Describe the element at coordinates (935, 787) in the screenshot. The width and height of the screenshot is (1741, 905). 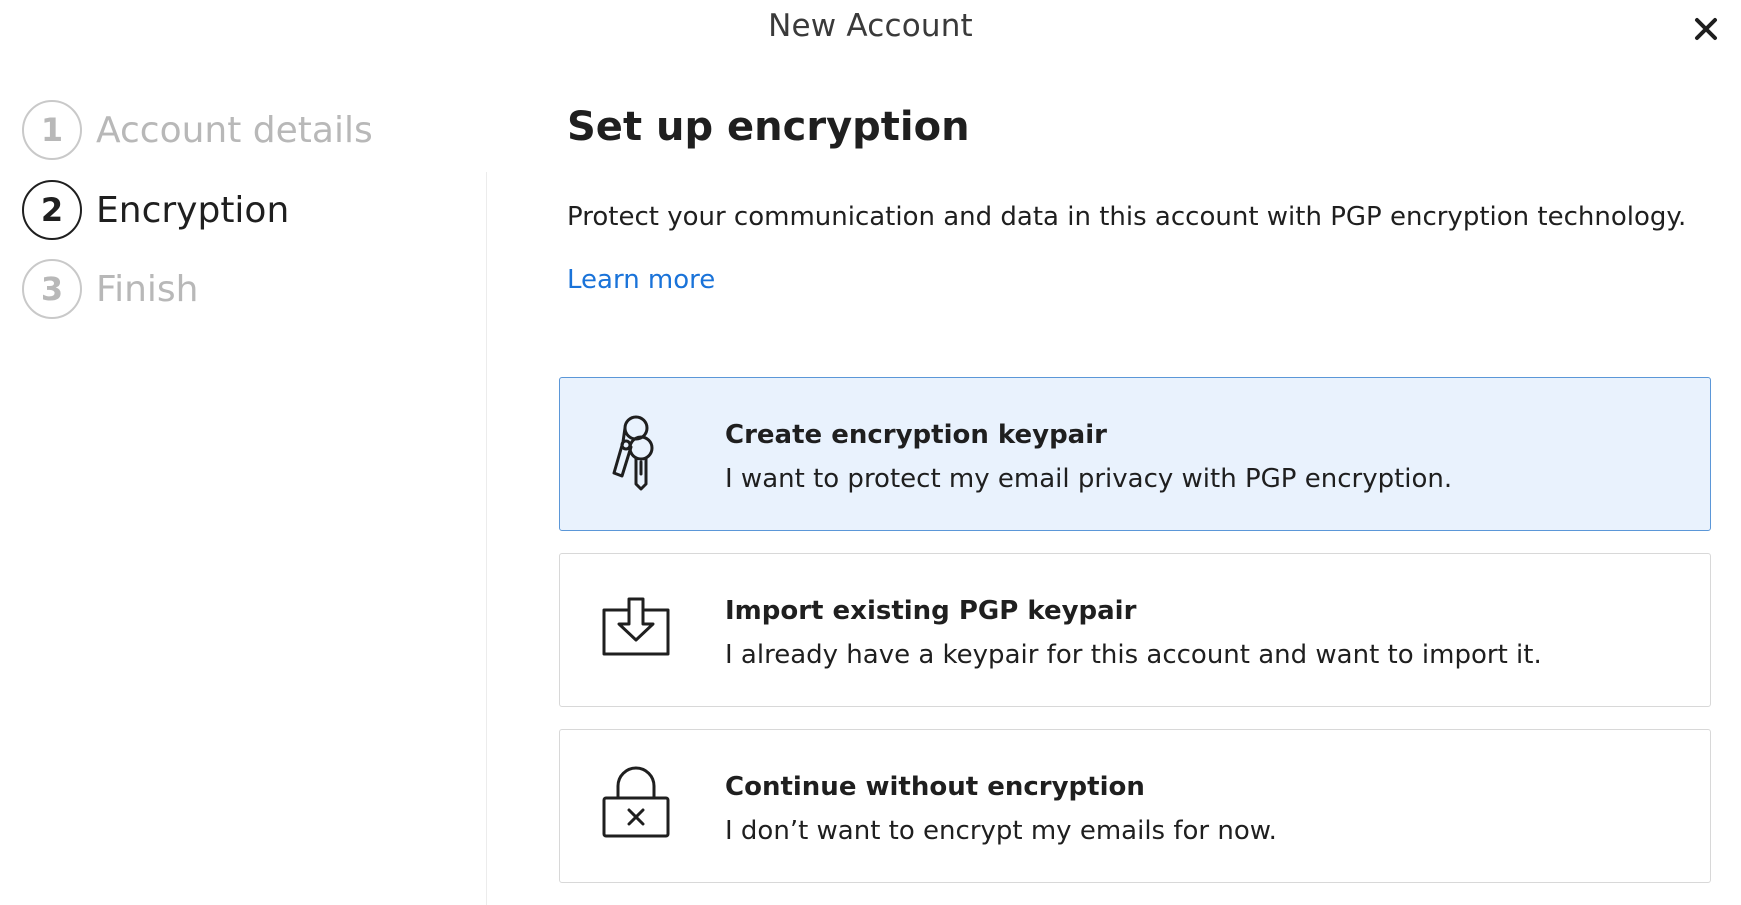
I see `option-title: Continue without encryption` at that location.